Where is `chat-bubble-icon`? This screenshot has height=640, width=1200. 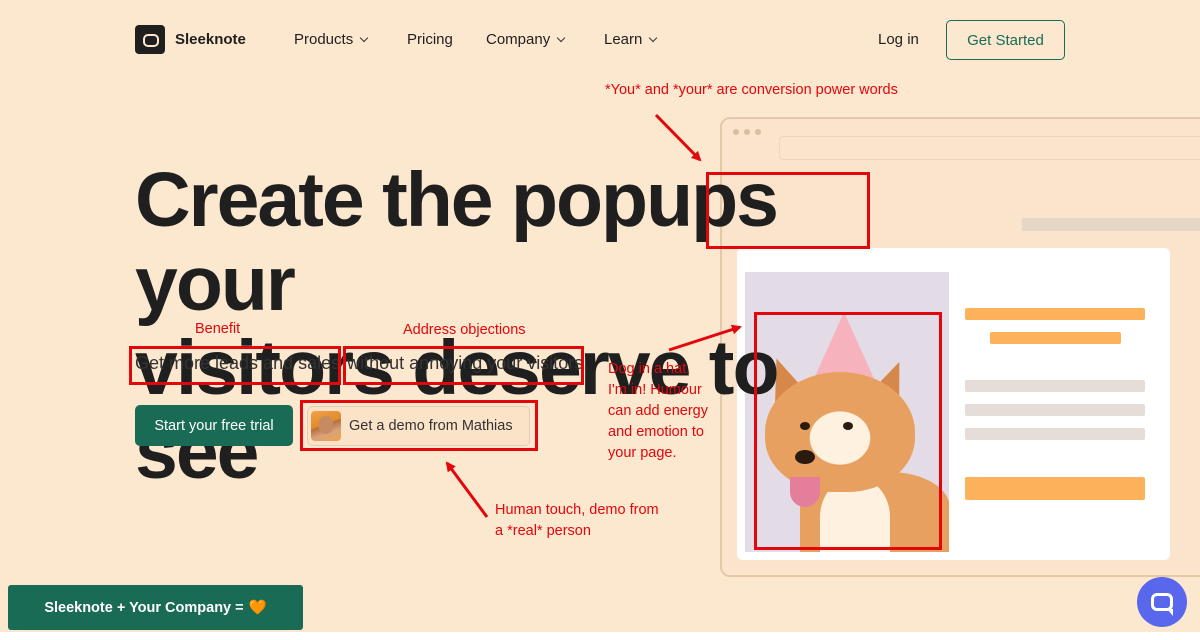 chat-bubble-icon is located at coordinates (1162, 604).